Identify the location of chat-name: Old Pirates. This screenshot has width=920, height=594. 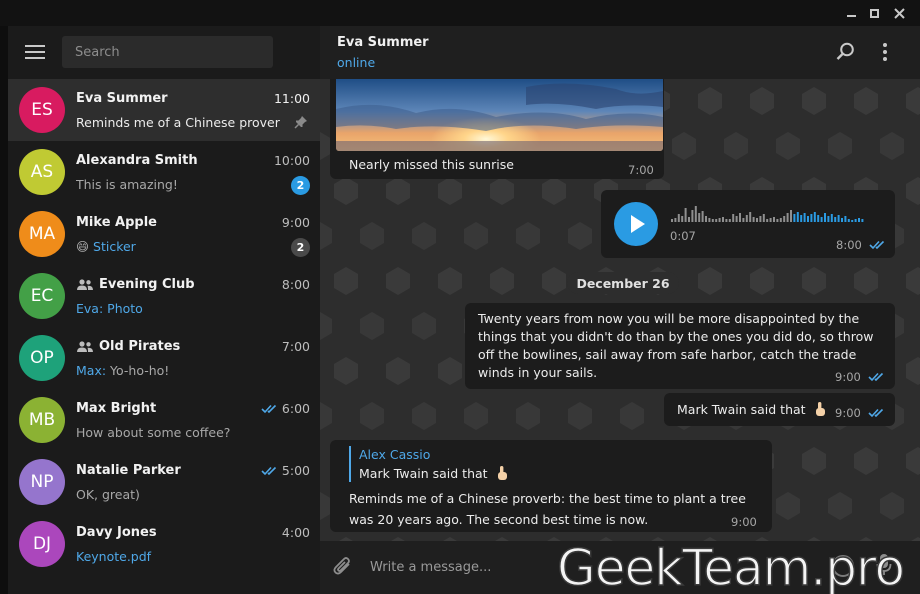
(128, 346).